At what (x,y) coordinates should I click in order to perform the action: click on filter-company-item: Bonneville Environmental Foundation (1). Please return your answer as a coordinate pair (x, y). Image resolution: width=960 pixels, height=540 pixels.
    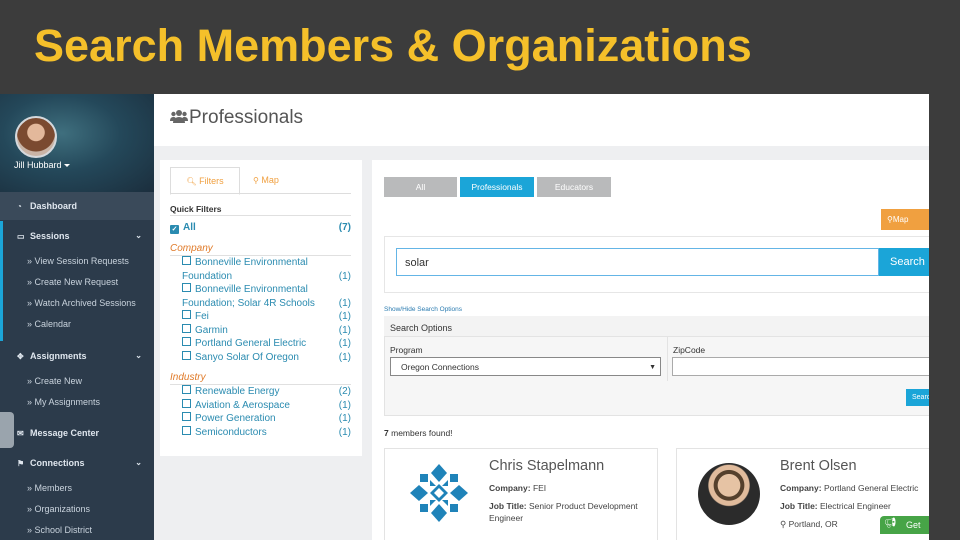
    Looking at the image, I should click on (266, 269).